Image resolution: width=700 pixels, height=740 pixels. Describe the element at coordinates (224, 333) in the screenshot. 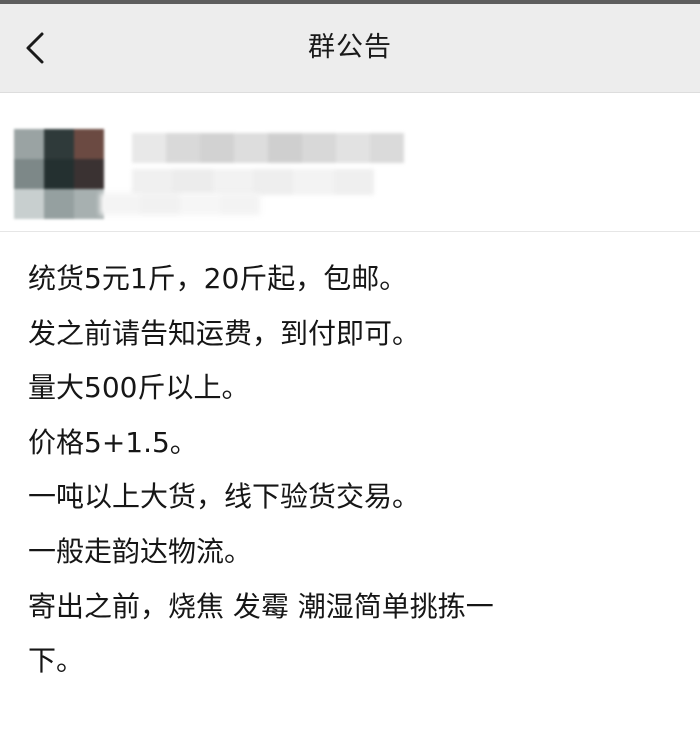

I see `announcement-line: 发之前请告知运费，到付即可。` at that location.